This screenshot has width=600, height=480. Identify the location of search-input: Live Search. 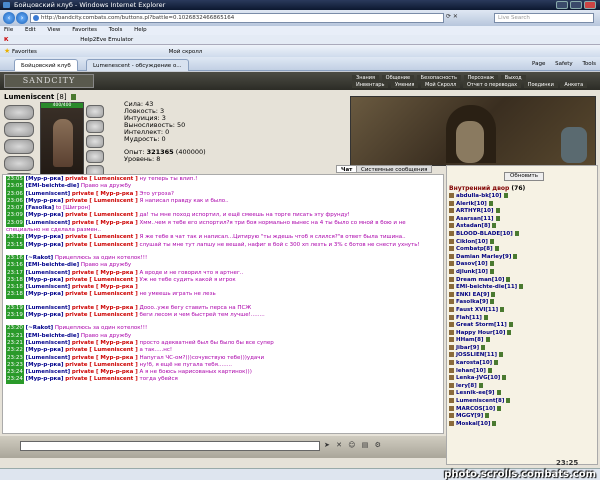
(544, 18).